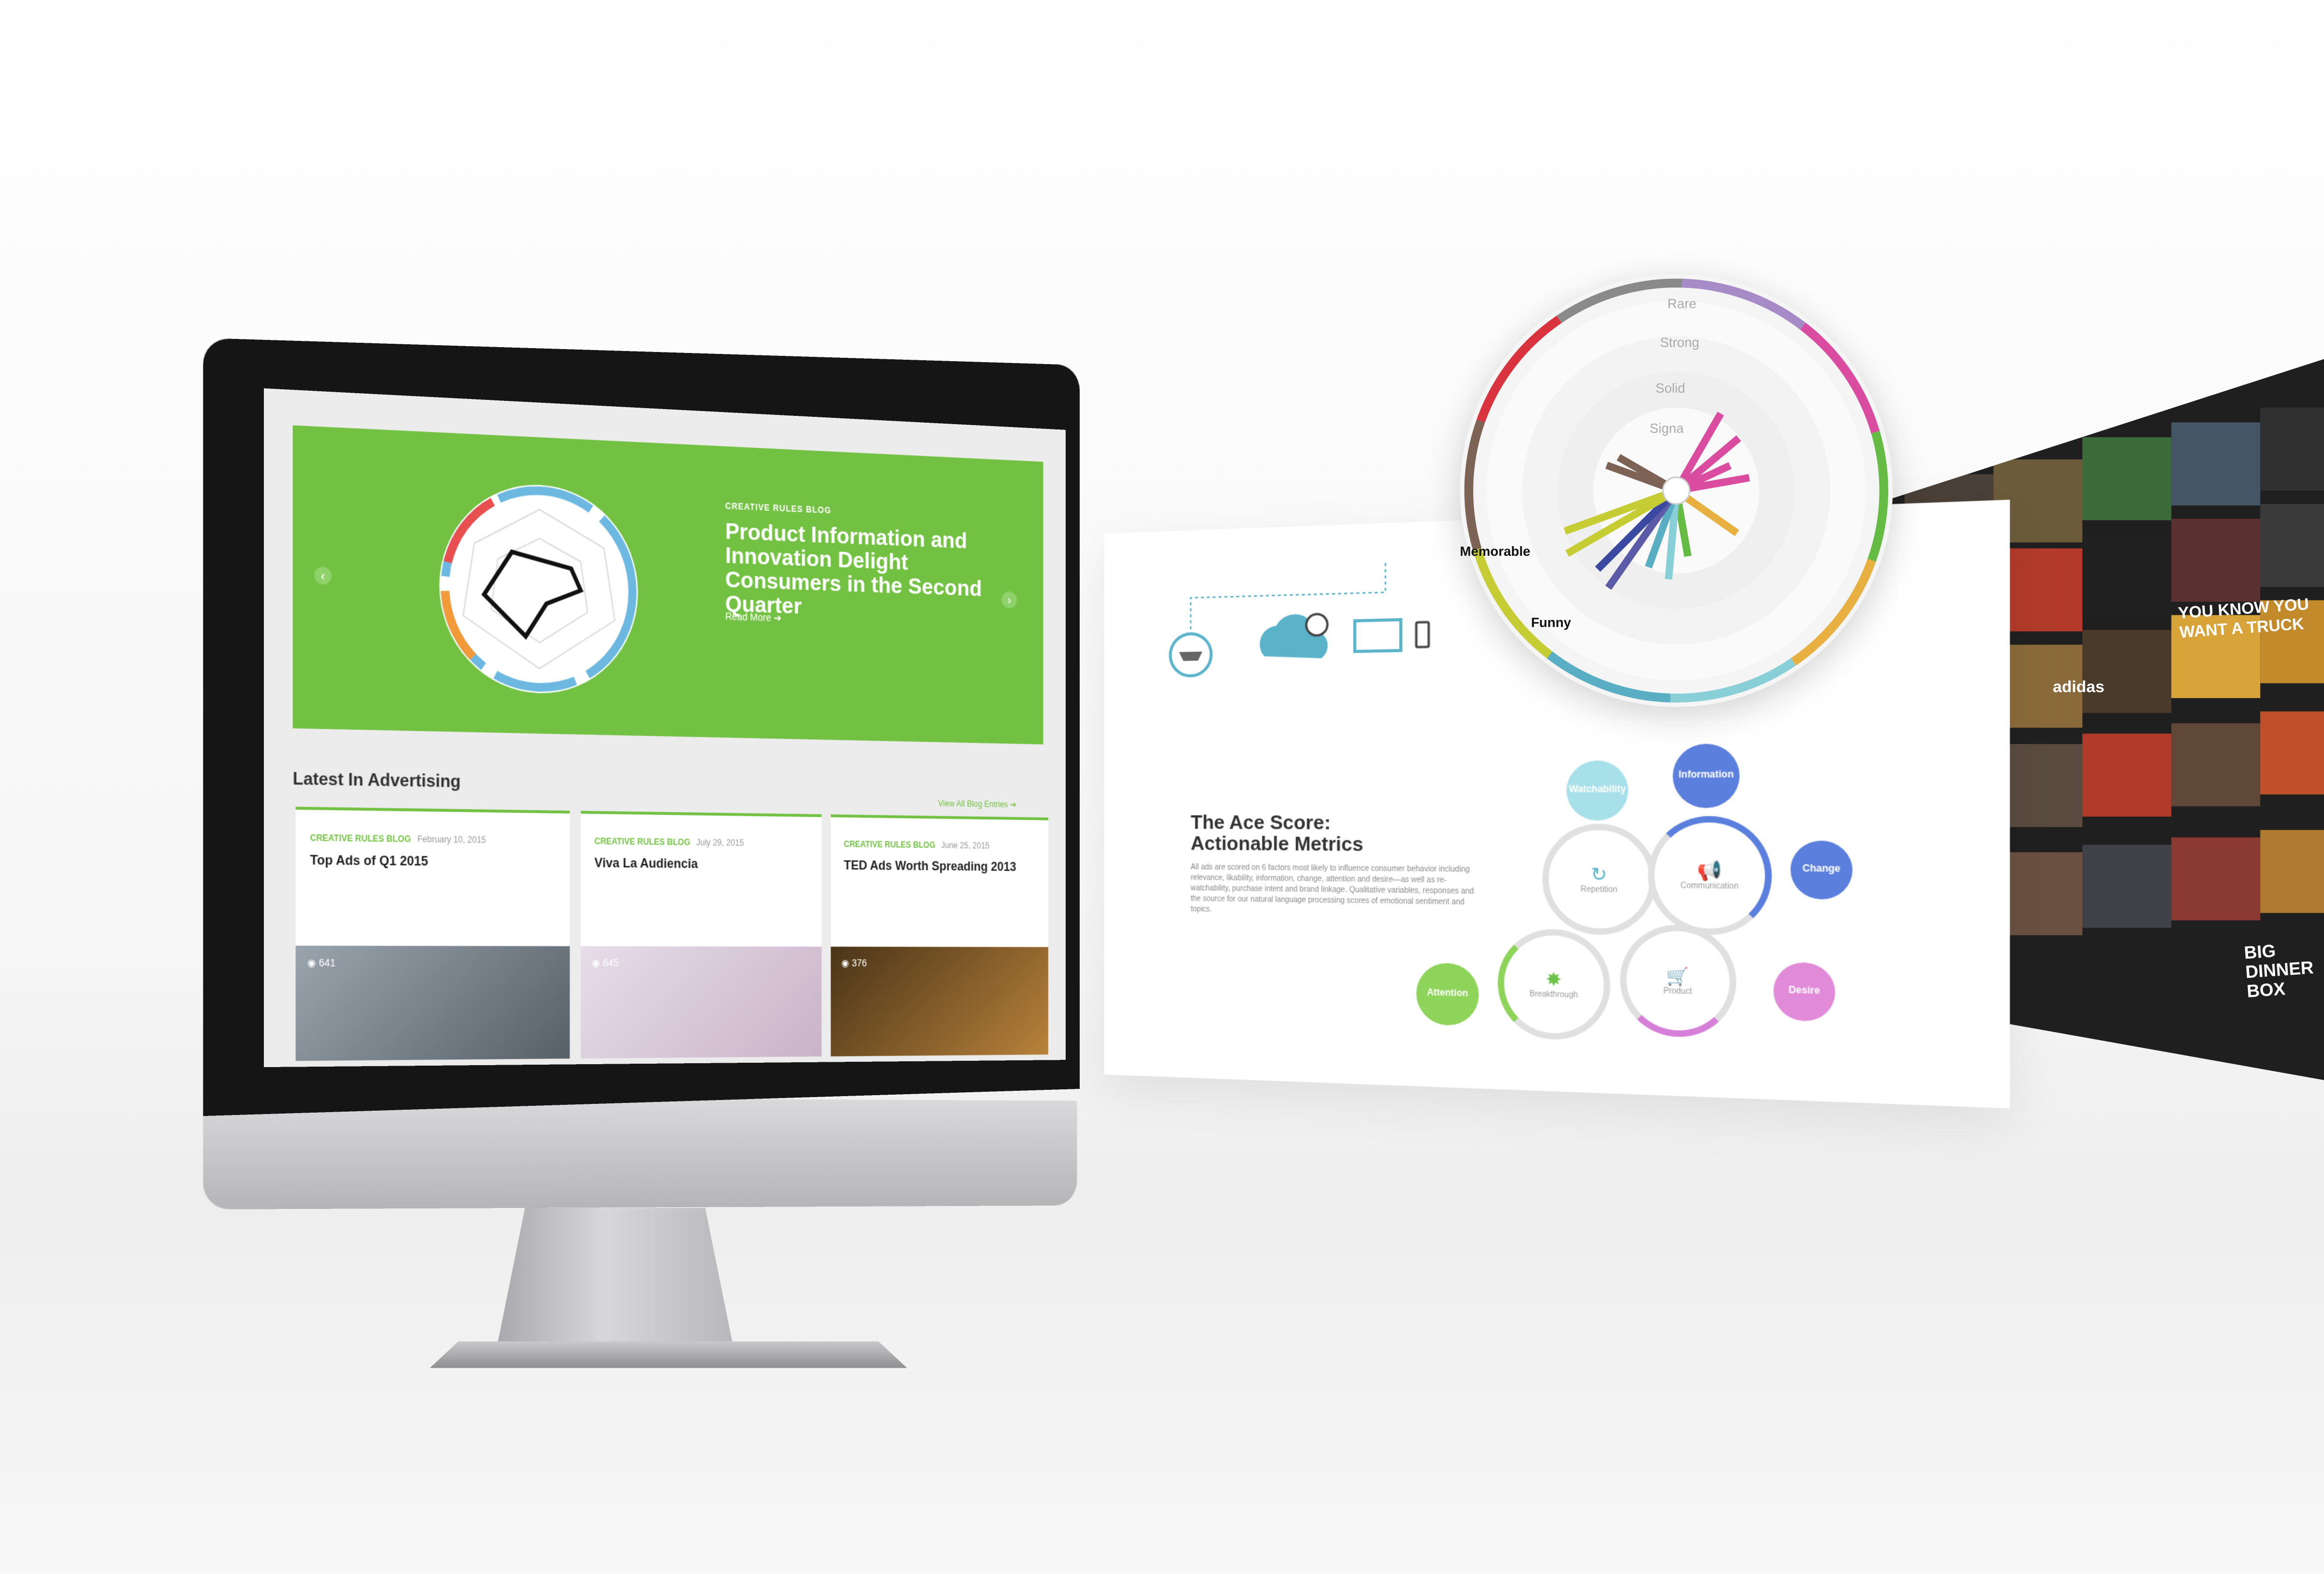 This screenshot has width=2324, height=1574. What do you see at coordinates (1599, 874) in the screenshot?
I see `refresh-icon: ↻` at bounding box center [1599, 874].